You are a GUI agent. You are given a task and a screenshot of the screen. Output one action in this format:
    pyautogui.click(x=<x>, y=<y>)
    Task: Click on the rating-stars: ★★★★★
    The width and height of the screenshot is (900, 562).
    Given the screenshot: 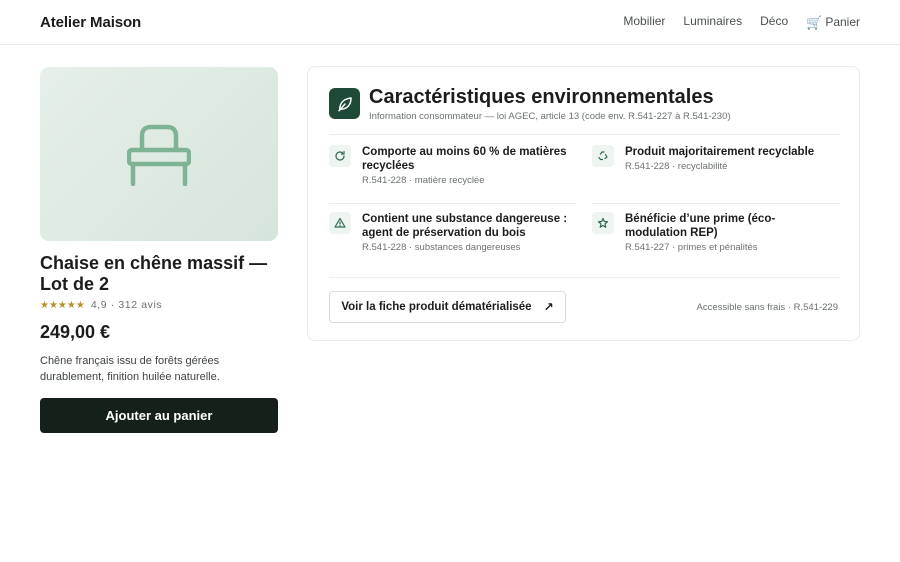 What is the action you would take?
    pyautogui.click(x=62, y=305)
    